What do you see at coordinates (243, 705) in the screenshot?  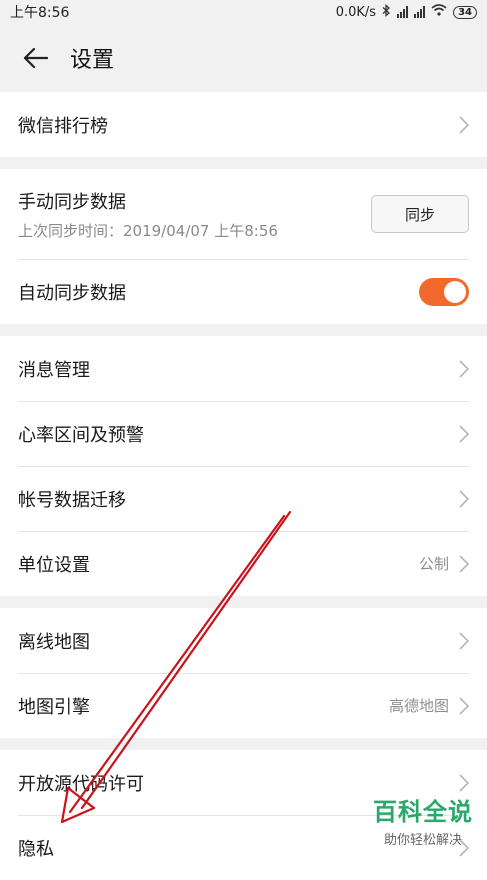 I see `map-engine-item: 地图引擎 高德地图` at bounding box center [243, 705].